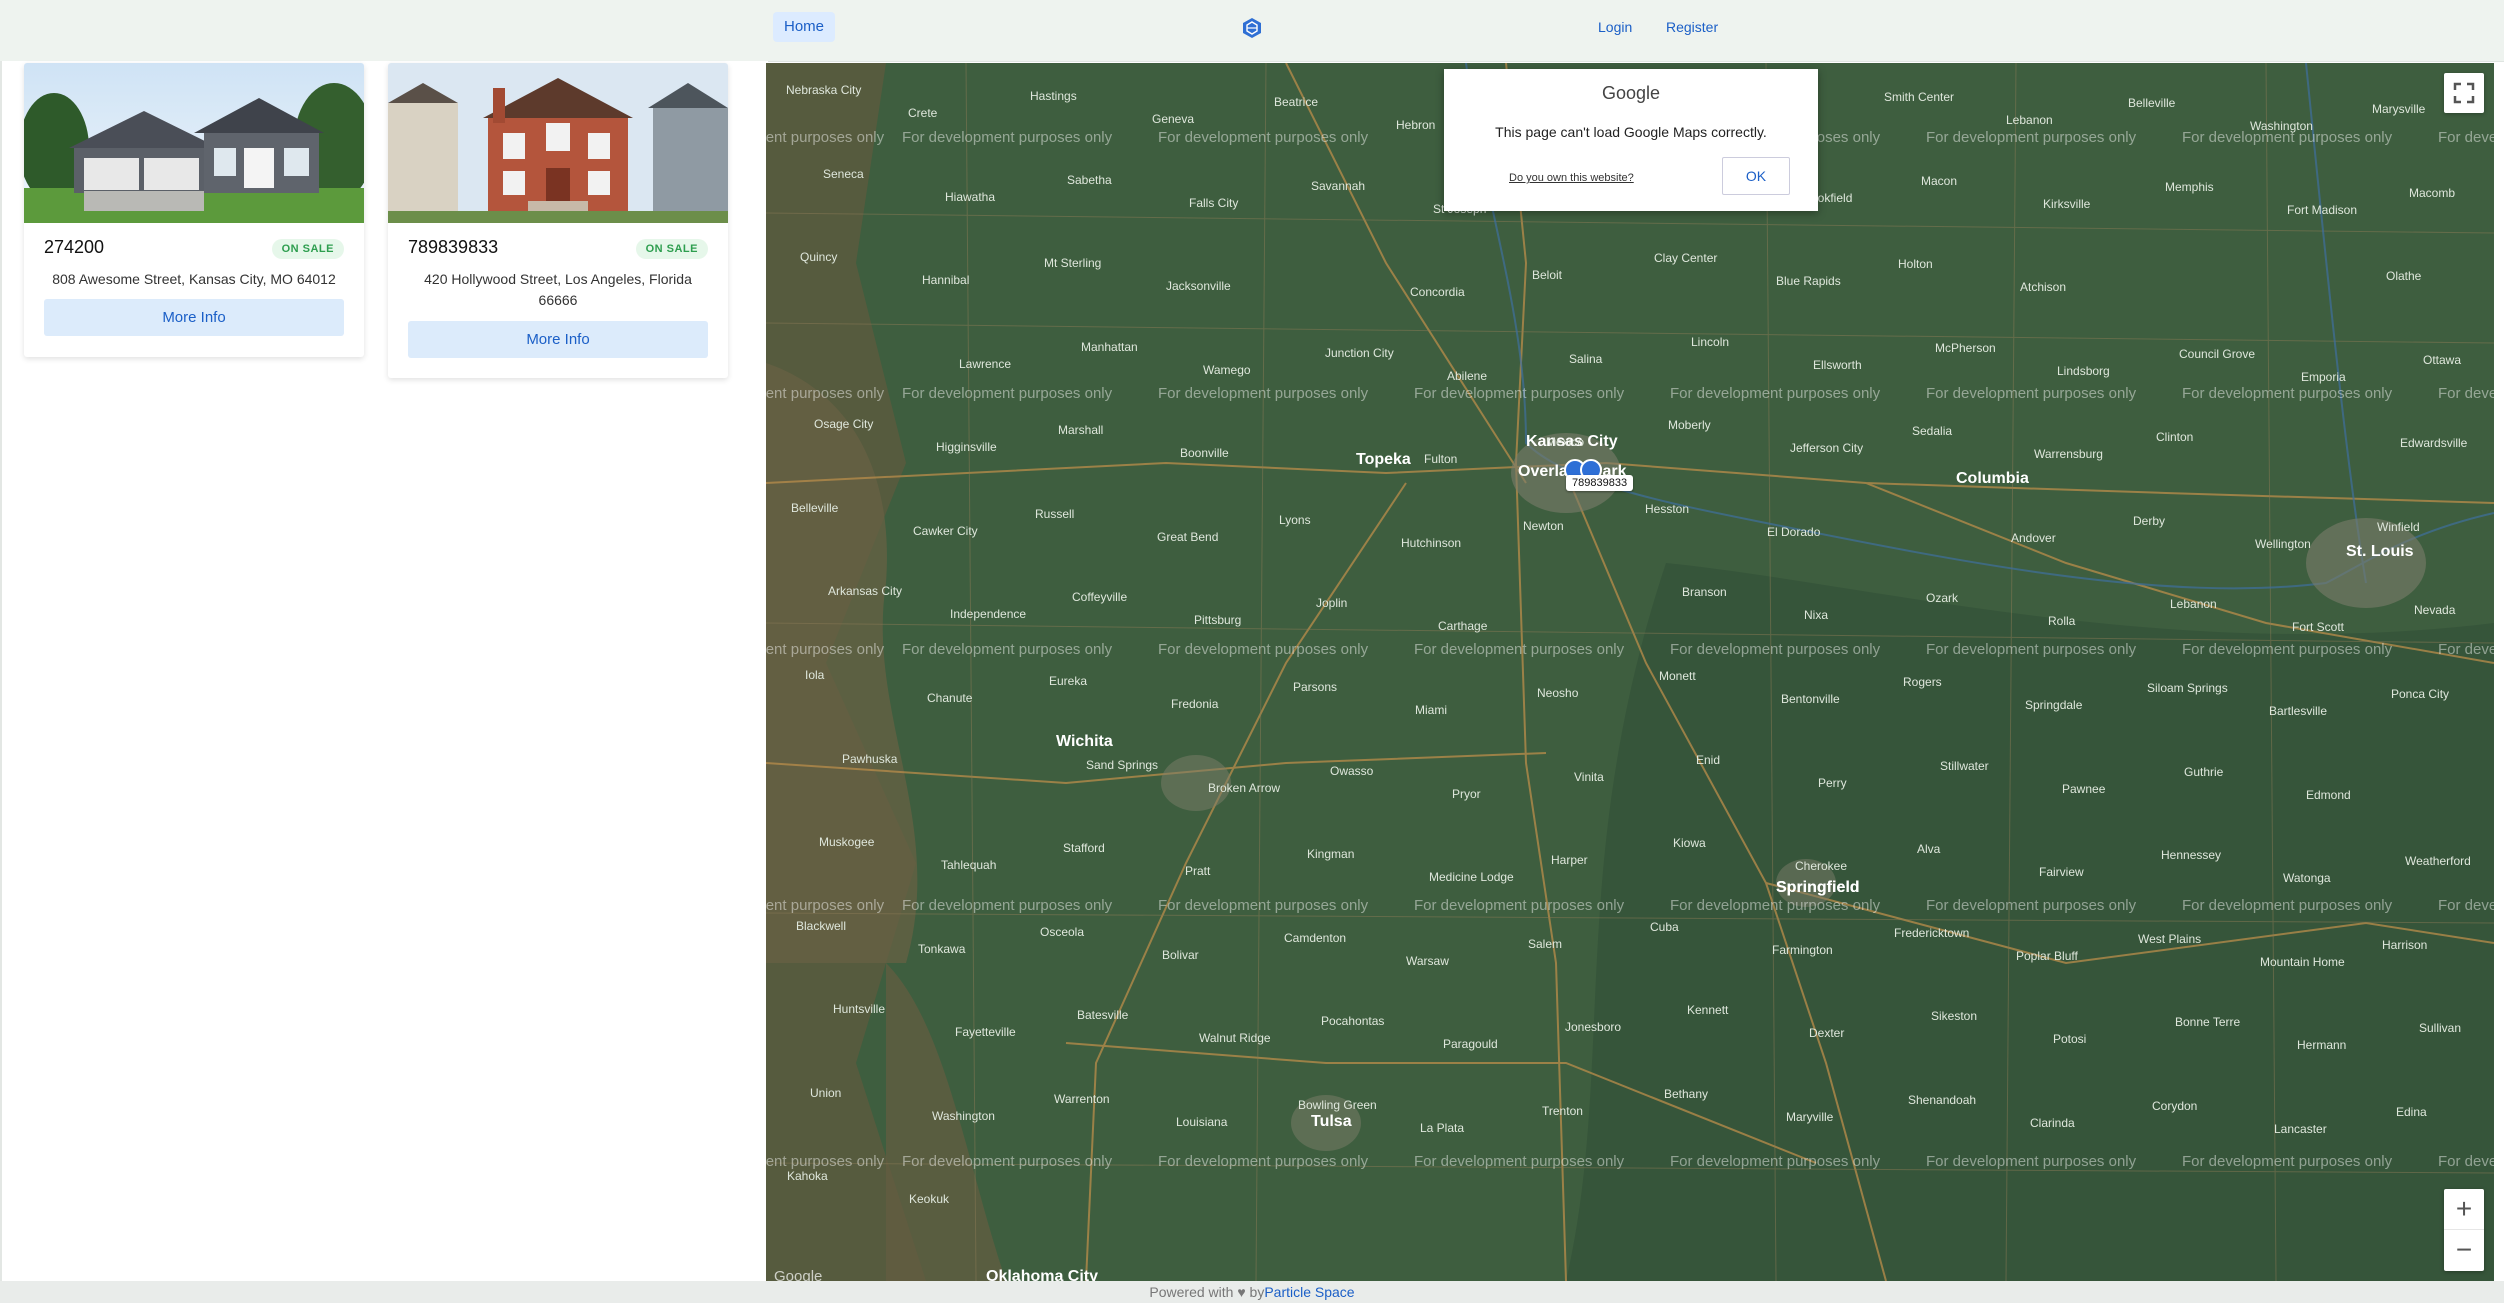 This screenshot has height=1303, width=2504. Describe the element at coordinates (2281, 126) in the screenshot. I see `city-label: Washington` at that location.